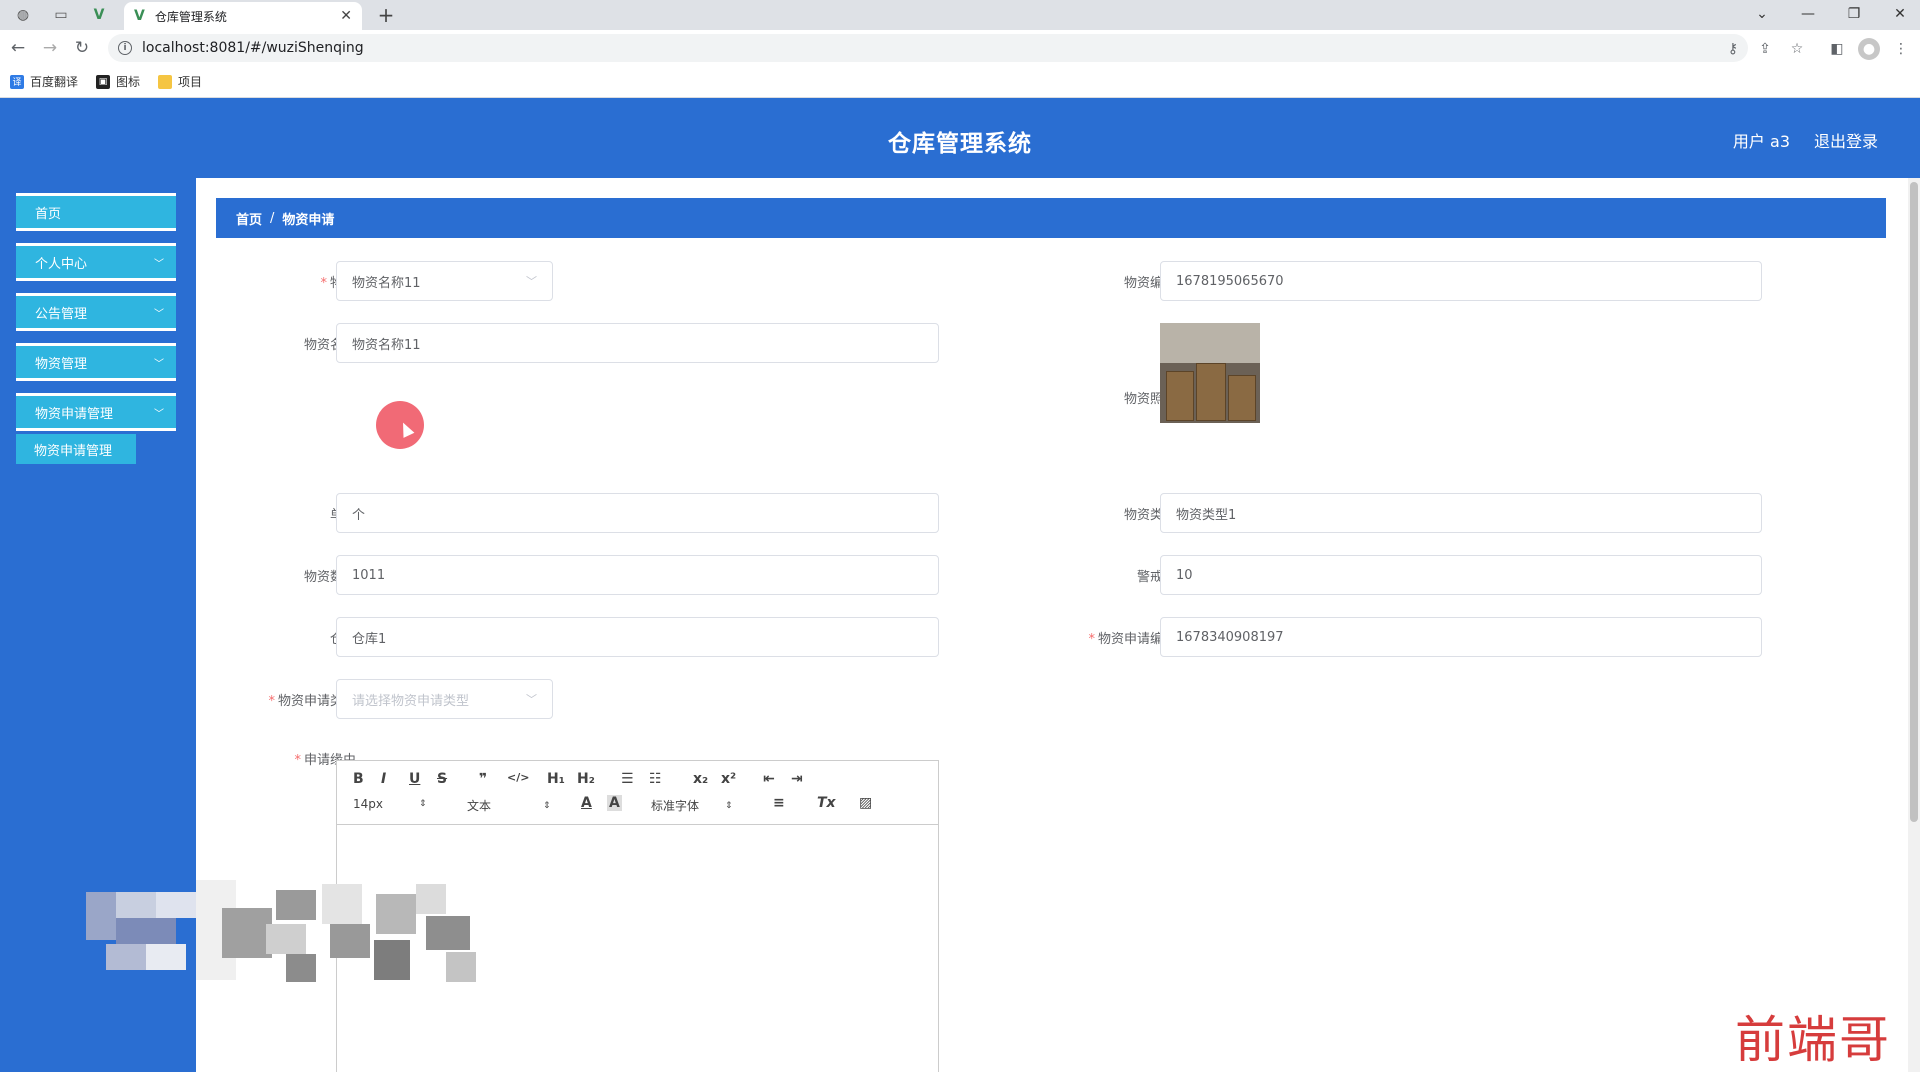  What do you see at coordinates (1149, 399) in the screenshot?
I see `material-photo-label: 物资照片` at bounding box center [1149, 399].